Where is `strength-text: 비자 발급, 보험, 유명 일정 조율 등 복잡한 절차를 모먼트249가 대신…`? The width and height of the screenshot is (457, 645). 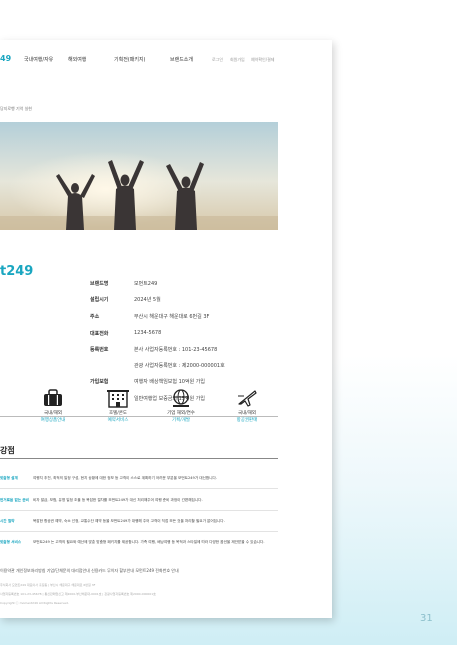
strength-text: 비자 발급, 보험, 유명 일정 조율 등 복잡한 절차를 모먼트249가 대신… is located at coordinates (118, 500).